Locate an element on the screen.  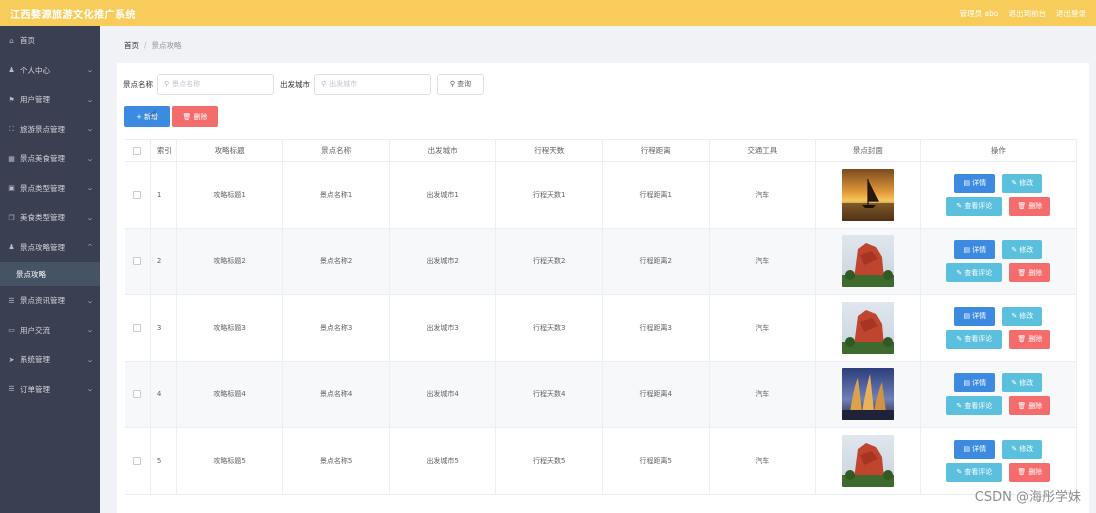
sidebar-item: ➤ 系统管理 ⌄ is located at coordinates (50, 360).